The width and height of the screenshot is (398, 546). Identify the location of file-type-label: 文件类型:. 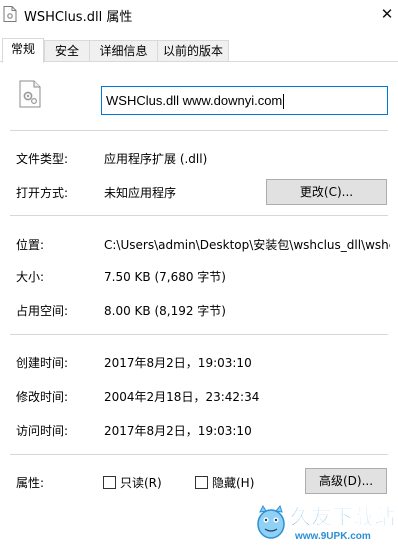
(42, 159).